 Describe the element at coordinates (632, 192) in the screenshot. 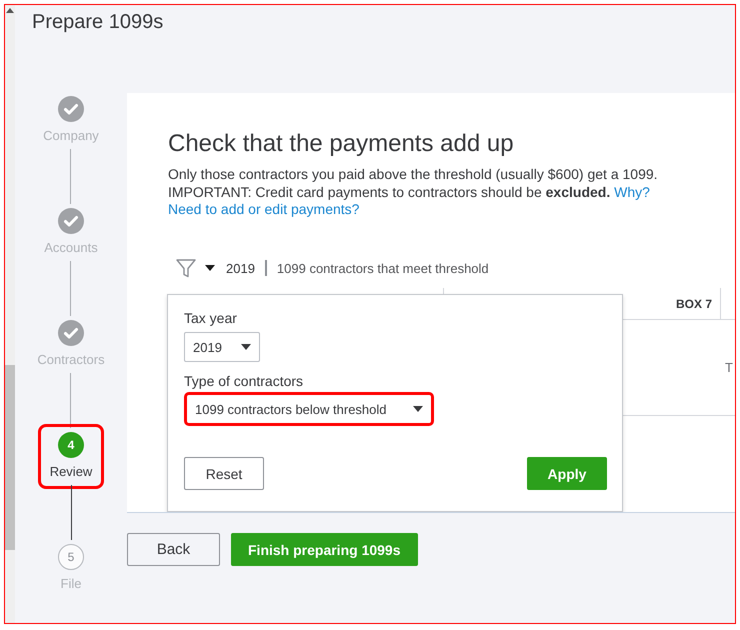

I see `why-link: Why?` at that location.